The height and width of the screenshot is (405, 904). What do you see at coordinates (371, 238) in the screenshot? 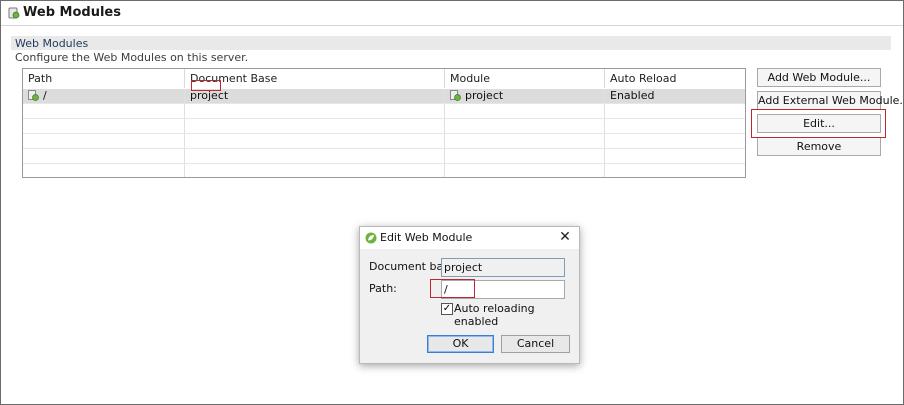
I see `spring-leaf-icon` at bounding box center [371, 238].